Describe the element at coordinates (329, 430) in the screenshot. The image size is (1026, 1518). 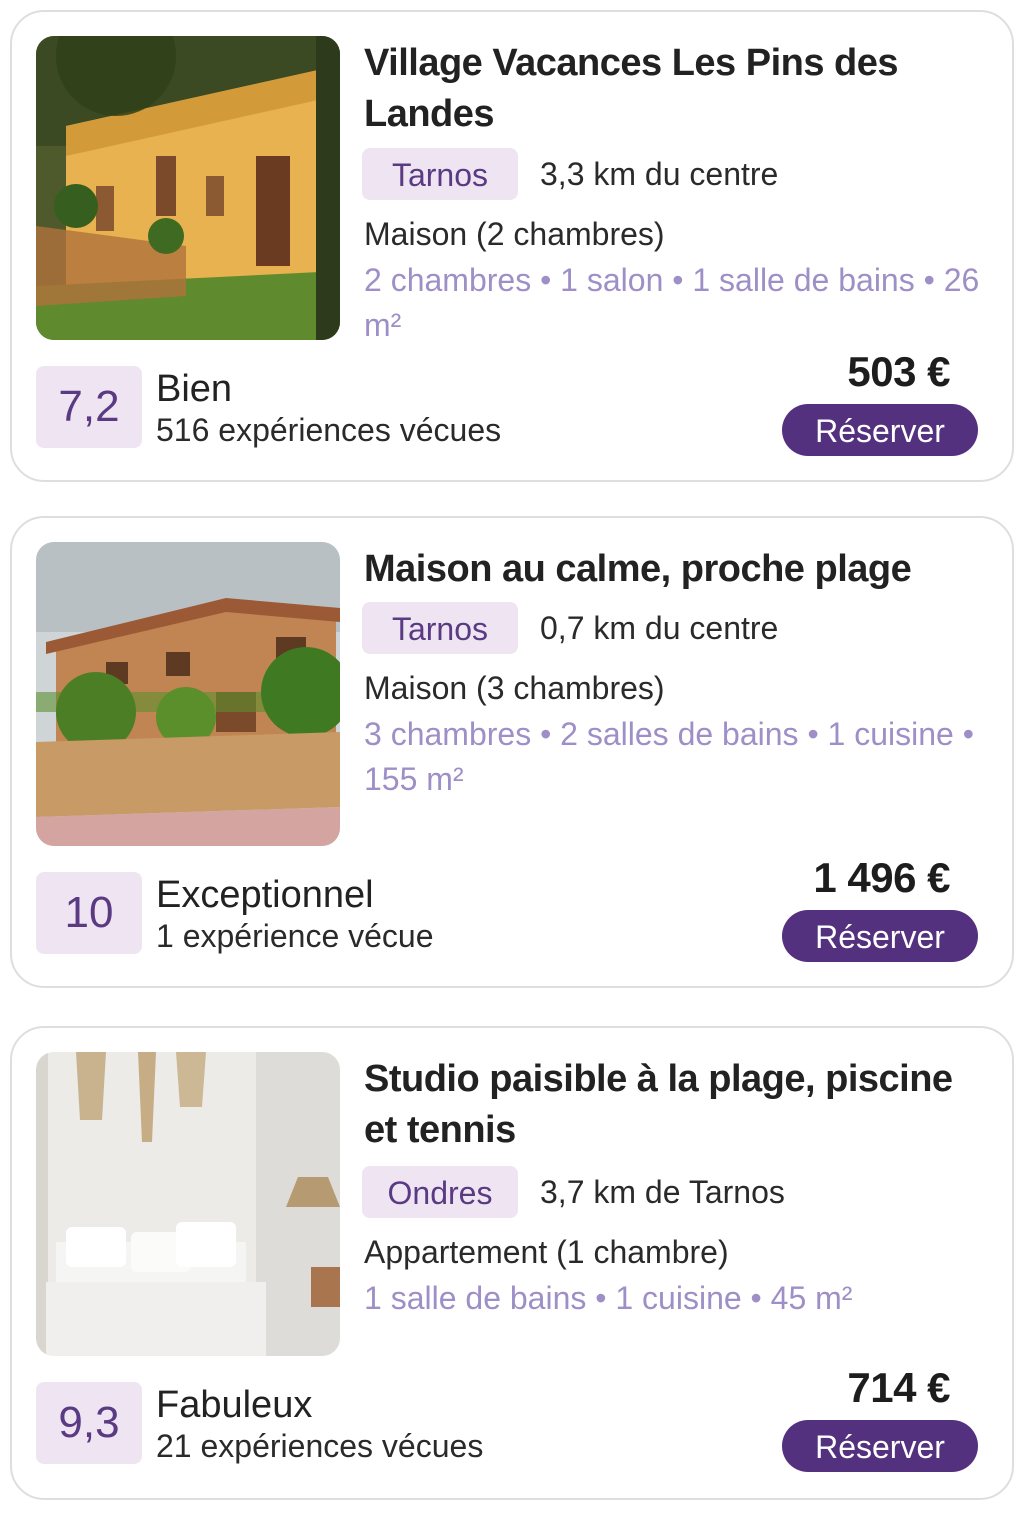
I see `review-count: 516 expériences vécues` at that location.